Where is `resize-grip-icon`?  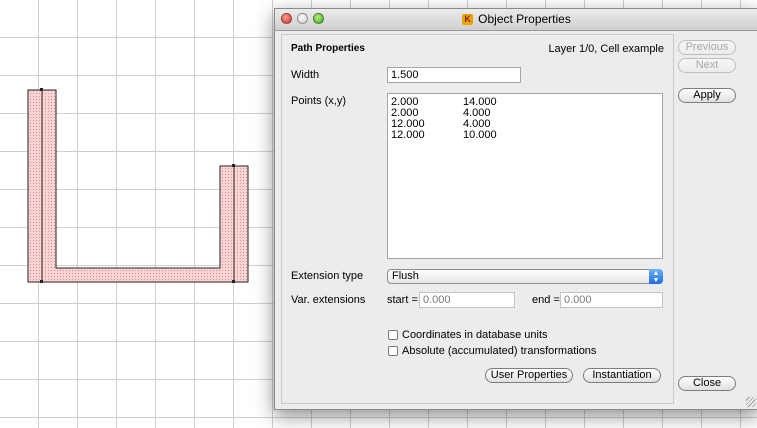
resize-grip-icon is located at coordinates (751, 402).